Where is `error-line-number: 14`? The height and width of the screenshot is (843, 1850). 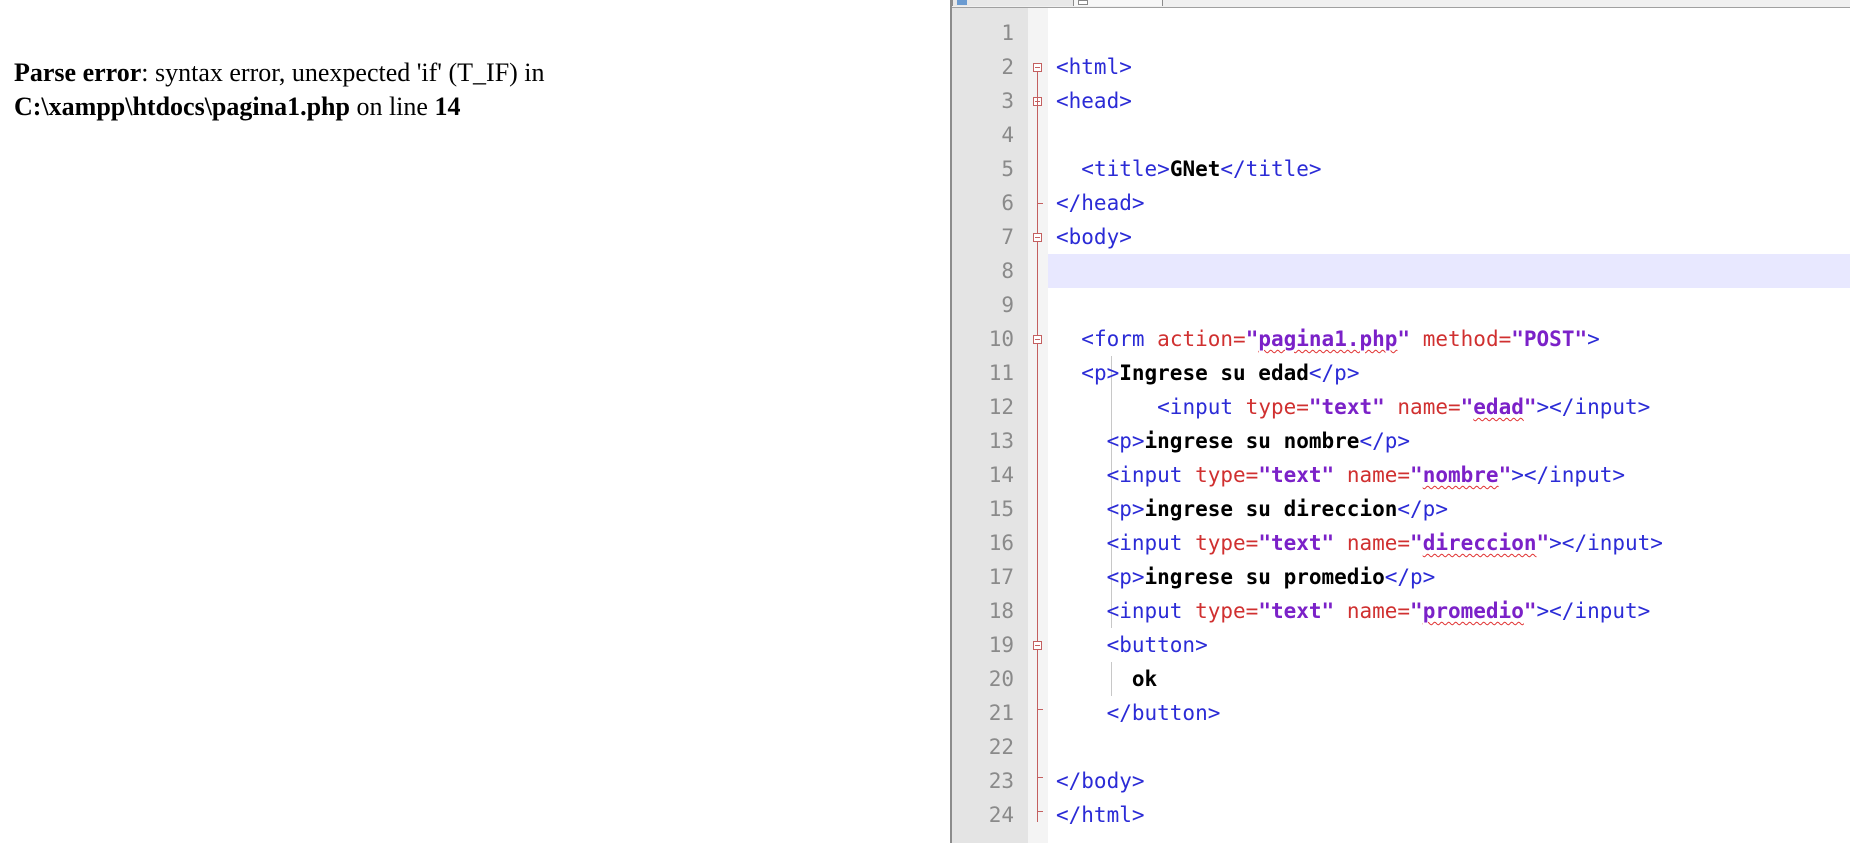 error-line-number: 14 is located at coordinates (447, 106).